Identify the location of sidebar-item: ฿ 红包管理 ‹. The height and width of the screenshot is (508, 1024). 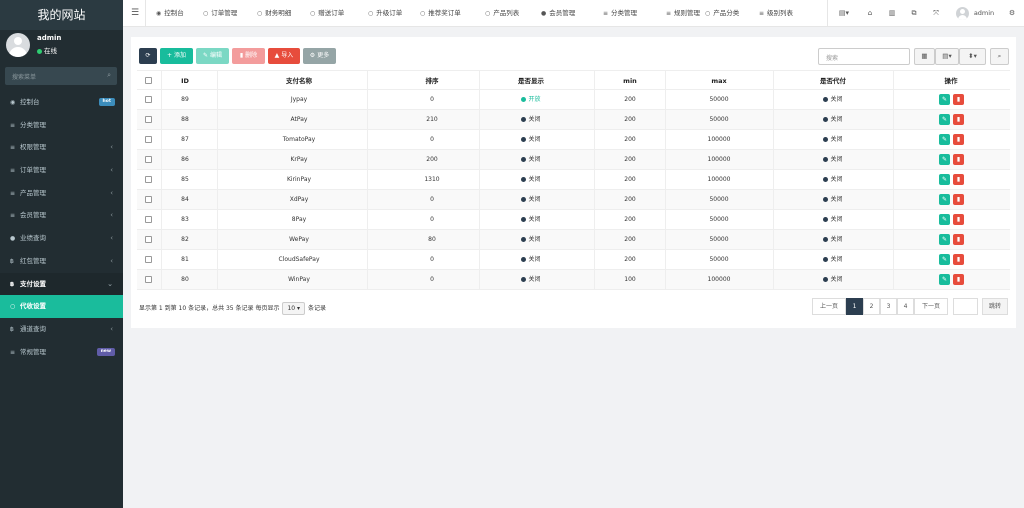
(61, 261).